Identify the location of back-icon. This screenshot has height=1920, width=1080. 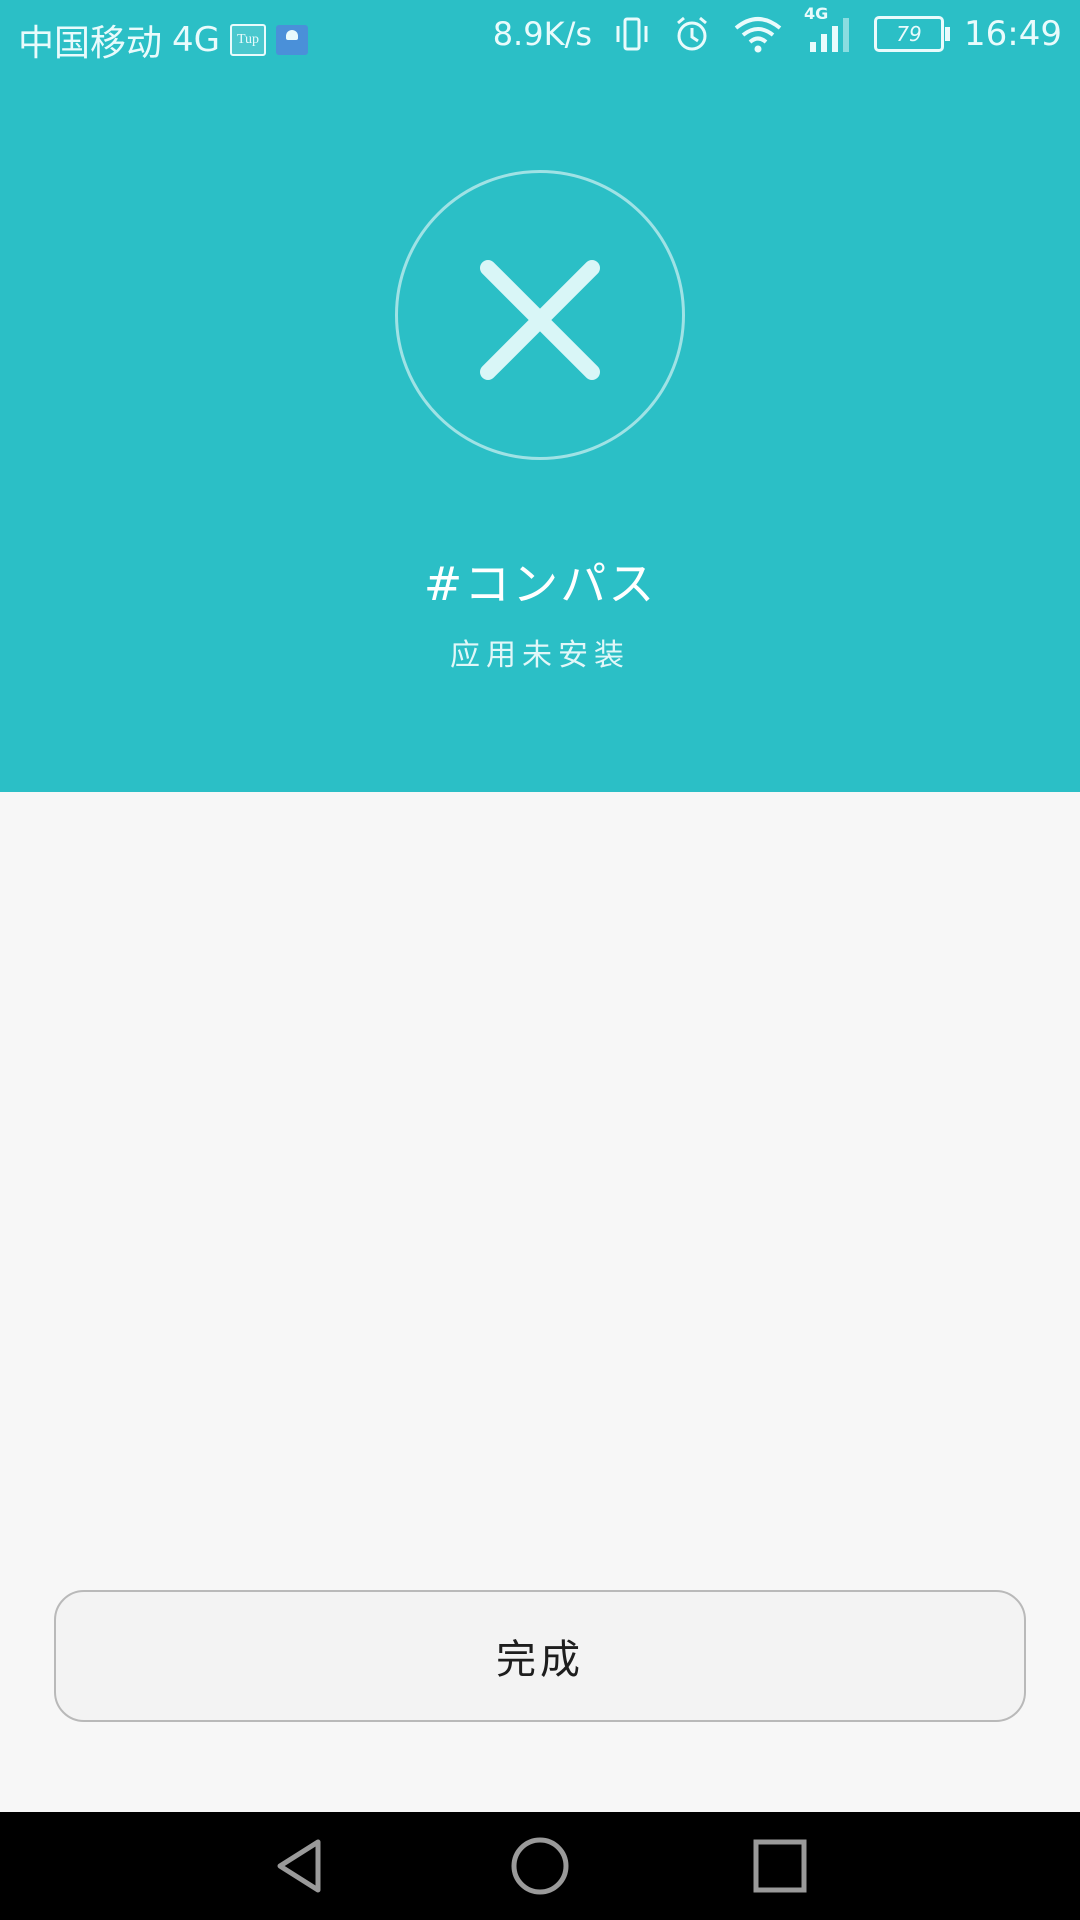
(300, 1866).